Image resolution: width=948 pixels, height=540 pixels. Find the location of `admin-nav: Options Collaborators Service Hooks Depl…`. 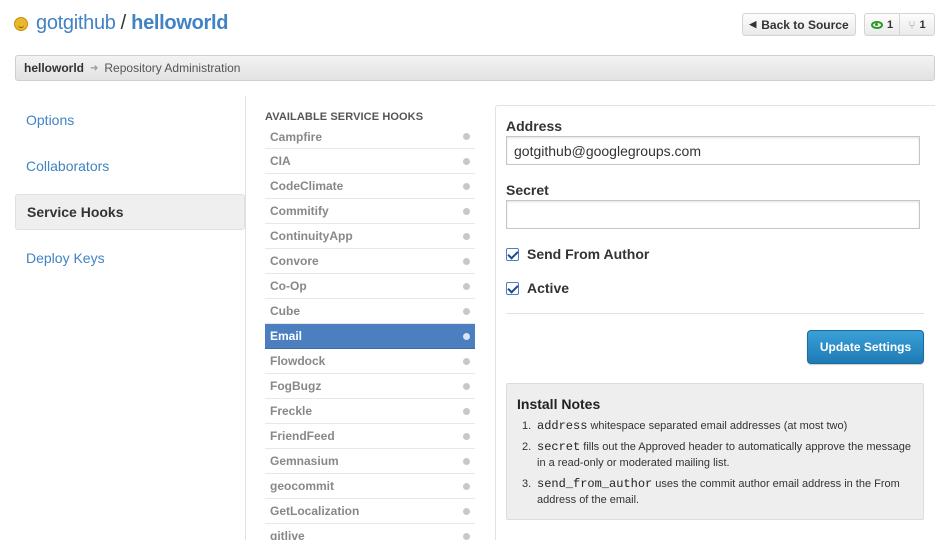

admin-nav: Options Collaborators Service Hooks Depl… is located at coordinates (130, 194).